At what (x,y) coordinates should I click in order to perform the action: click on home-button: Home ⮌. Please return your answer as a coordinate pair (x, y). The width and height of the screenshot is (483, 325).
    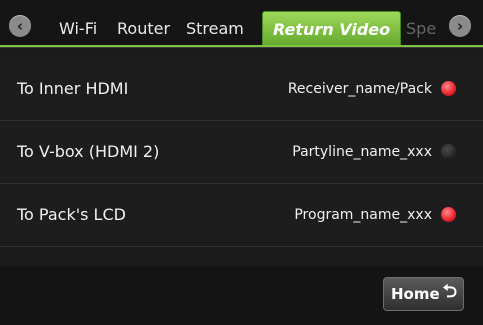
    Looking at the image, I should click on (423, 294).